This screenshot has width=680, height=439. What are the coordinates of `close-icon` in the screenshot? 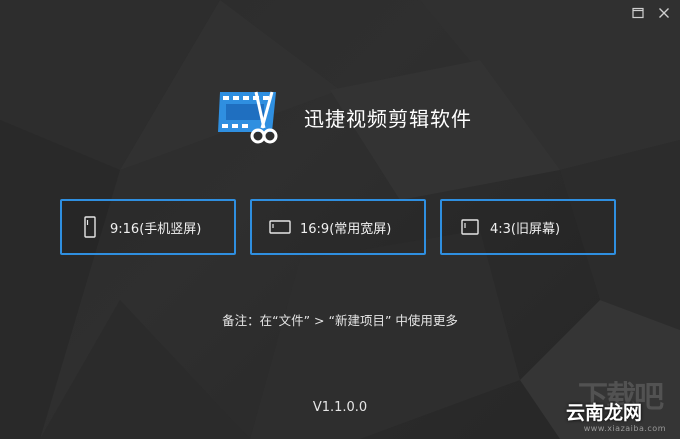 It's located at (664, 13).